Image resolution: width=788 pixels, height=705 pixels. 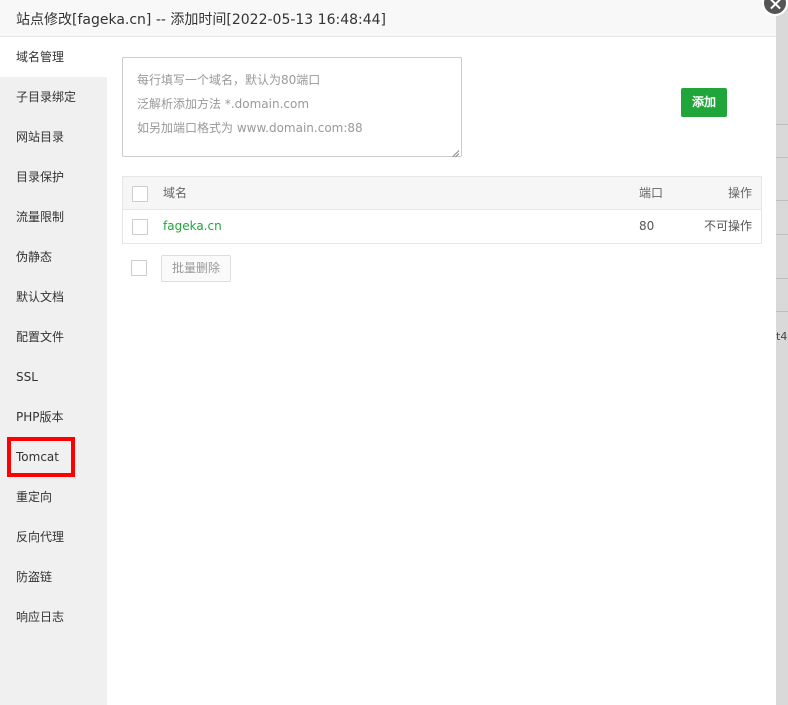 I want to click on select-all-checkbox, so click(x=140, y=194).